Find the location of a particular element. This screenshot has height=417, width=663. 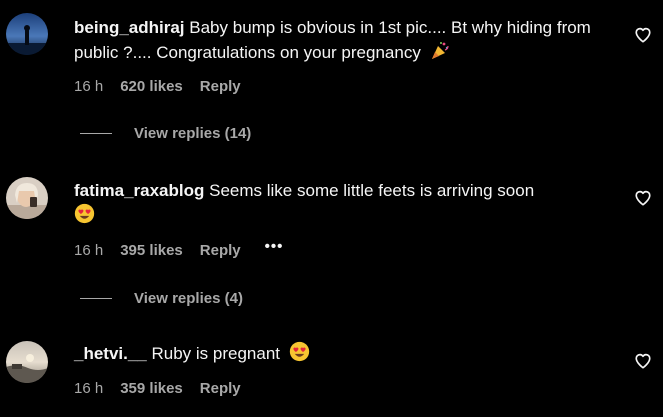

comment-meta: 16 h 395 likes Reply ••• is located at coordinates (179, 249).